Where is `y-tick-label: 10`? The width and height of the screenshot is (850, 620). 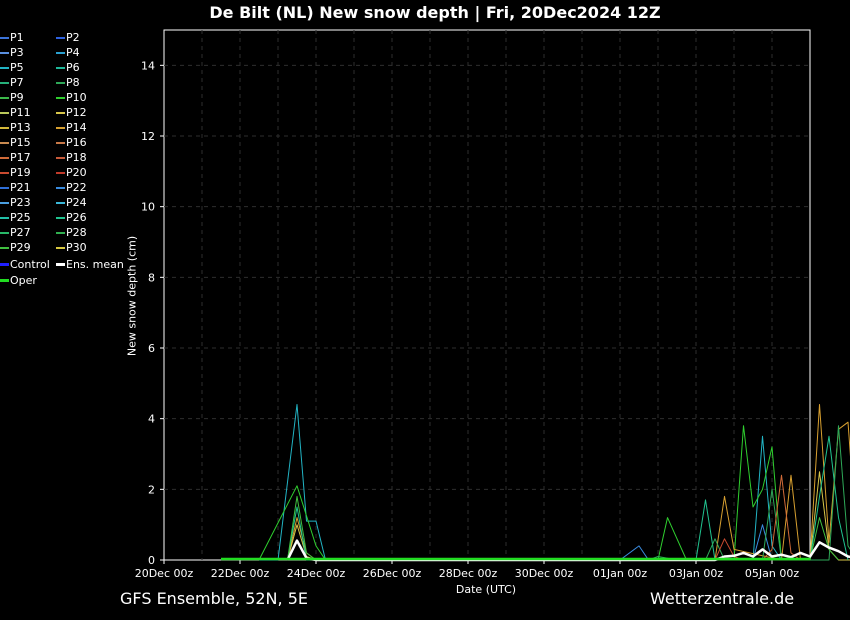
y-tick-label: 10 is located at coordinates (148, 207).